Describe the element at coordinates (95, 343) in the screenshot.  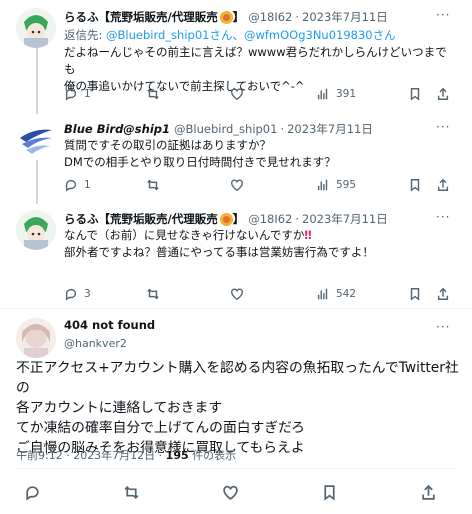
I see `handle: @hankver2` at that location.